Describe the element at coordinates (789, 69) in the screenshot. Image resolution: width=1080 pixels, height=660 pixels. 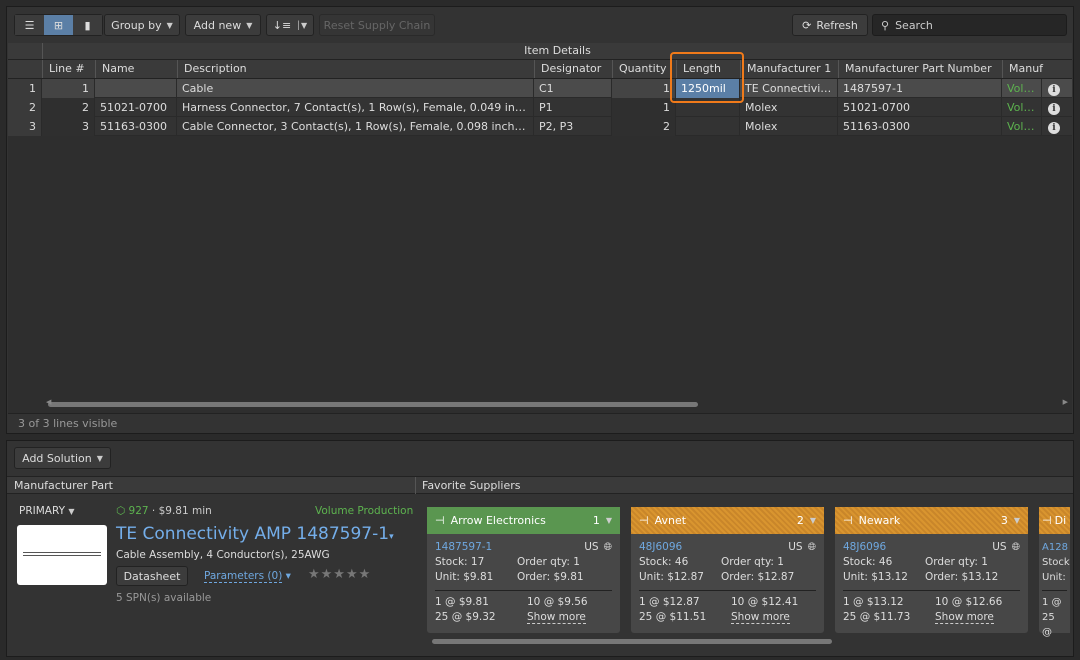
I see `column-header: Manufacturer 1` at that location.